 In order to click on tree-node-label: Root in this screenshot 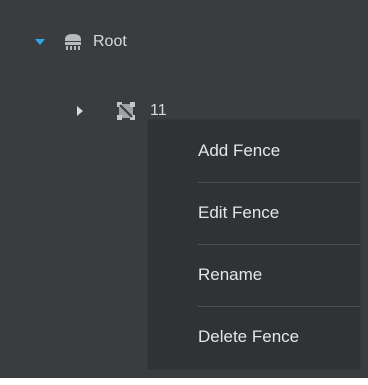, I will do `click(110, 41)`.